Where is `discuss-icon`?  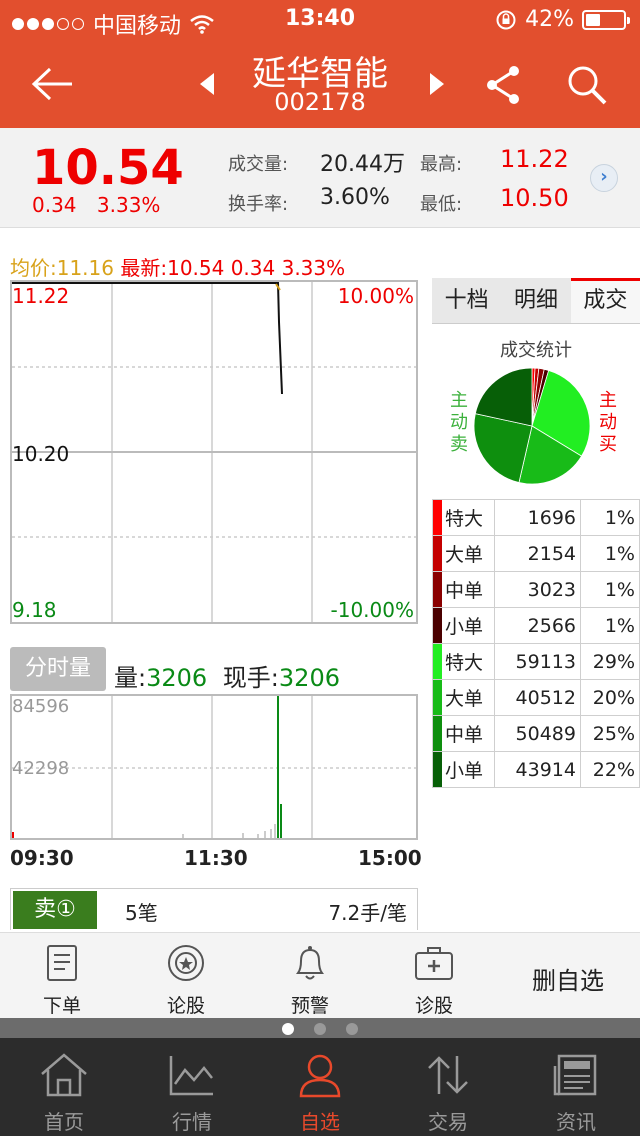 discuss-icon is located at coordinates (186, 963).